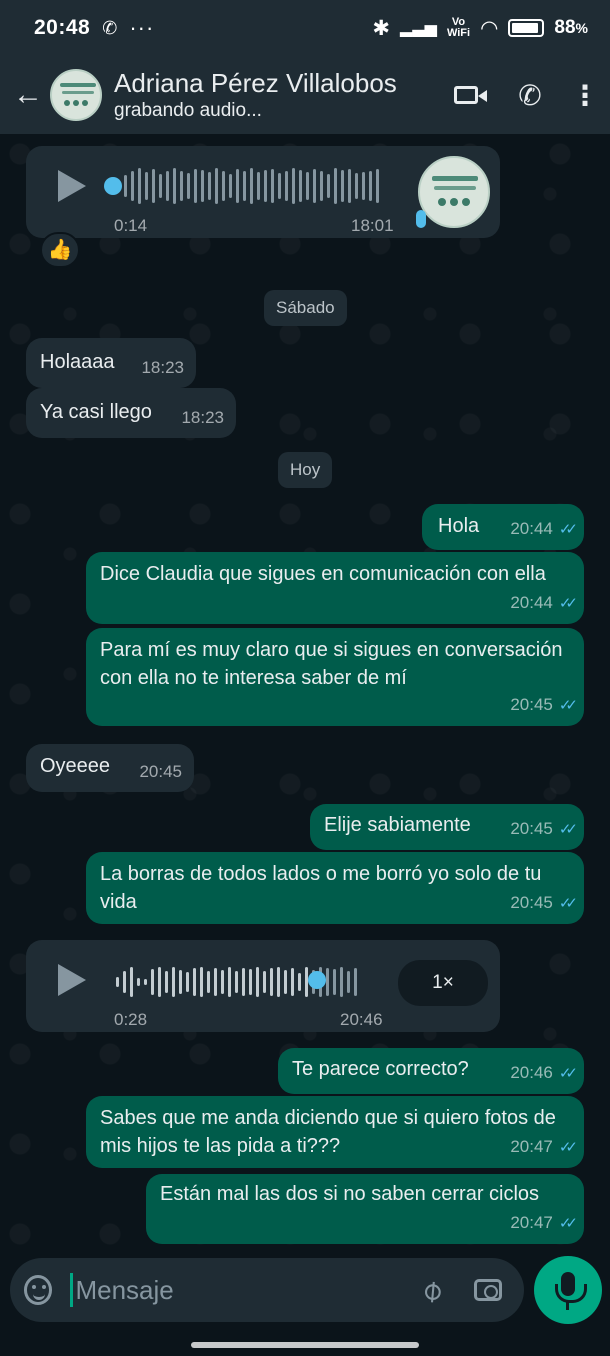  Describe the element at coordinates (503, 527) in the screenshot. I see `outgoing-message: Hola 20:44 ✓✓` at that location.